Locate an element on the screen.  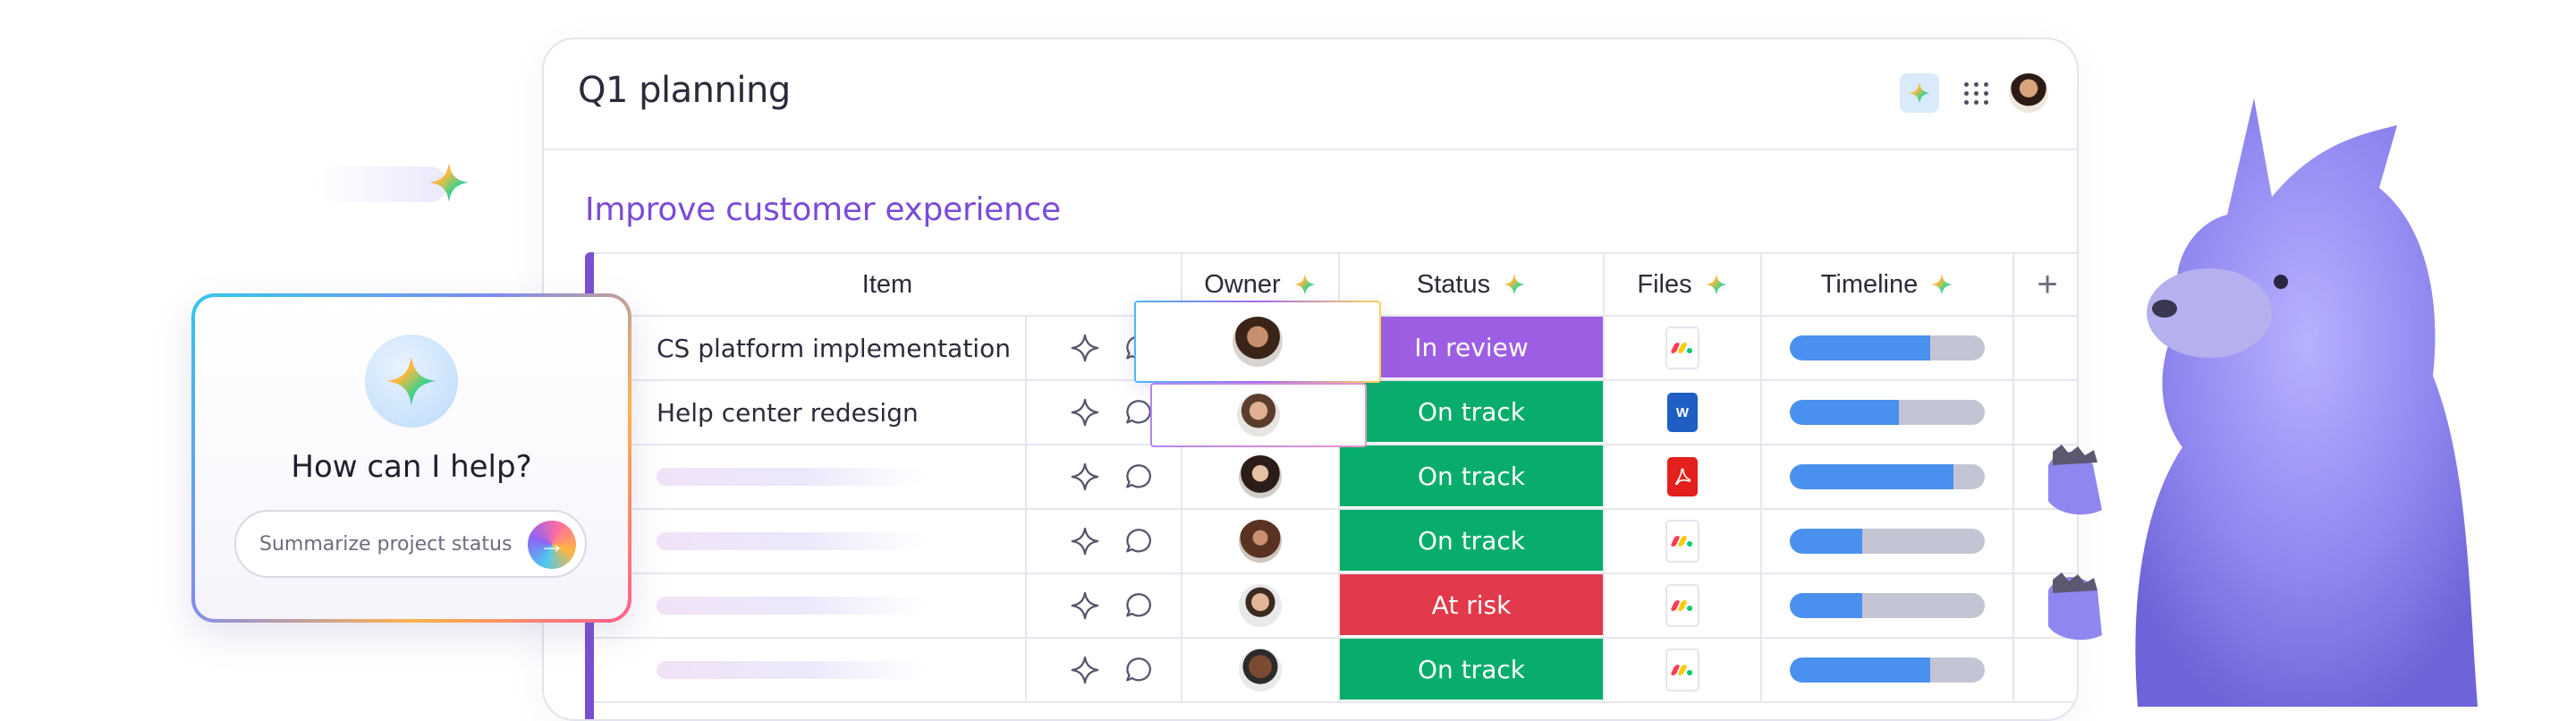
column-header-label: Owner is located at coordinates (1242, 284).